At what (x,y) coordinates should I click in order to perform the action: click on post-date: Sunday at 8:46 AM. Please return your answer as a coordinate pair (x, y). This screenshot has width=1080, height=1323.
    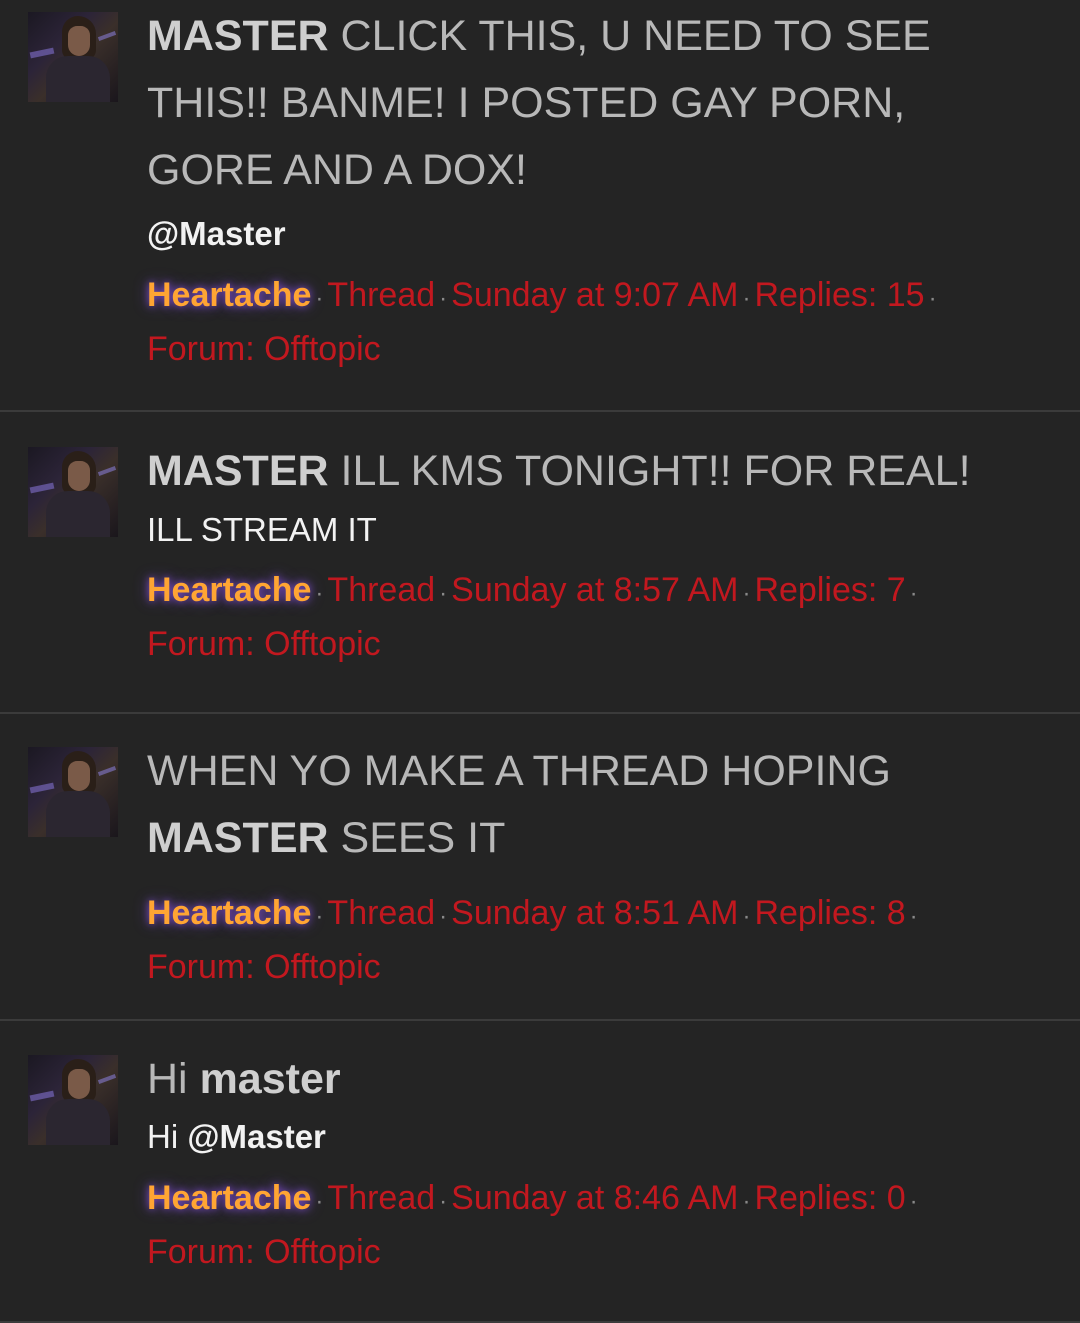
    Looking at the image, I should click on (595, 1198).